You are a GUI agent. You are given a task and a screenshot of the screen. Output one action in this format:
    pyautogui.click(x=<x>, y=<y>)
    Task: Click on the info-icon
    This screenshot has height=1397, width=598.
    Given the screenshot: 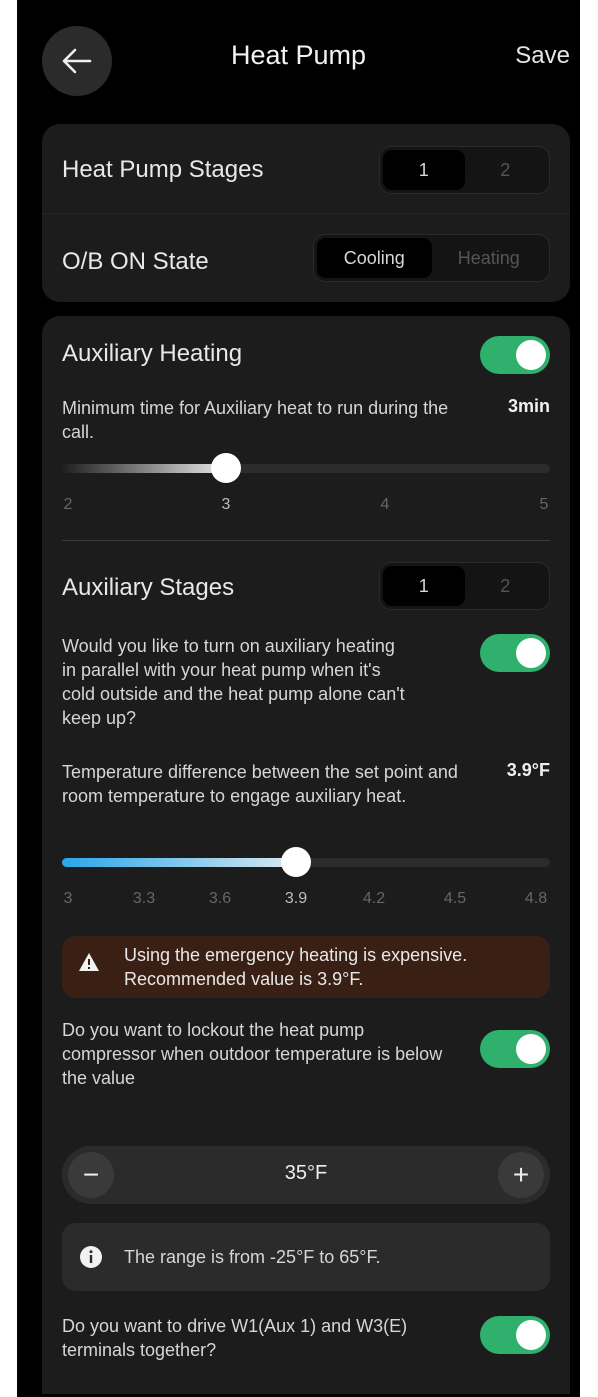 What is the action you would take?
    pyautogui.click(x=91, y=1257)
    